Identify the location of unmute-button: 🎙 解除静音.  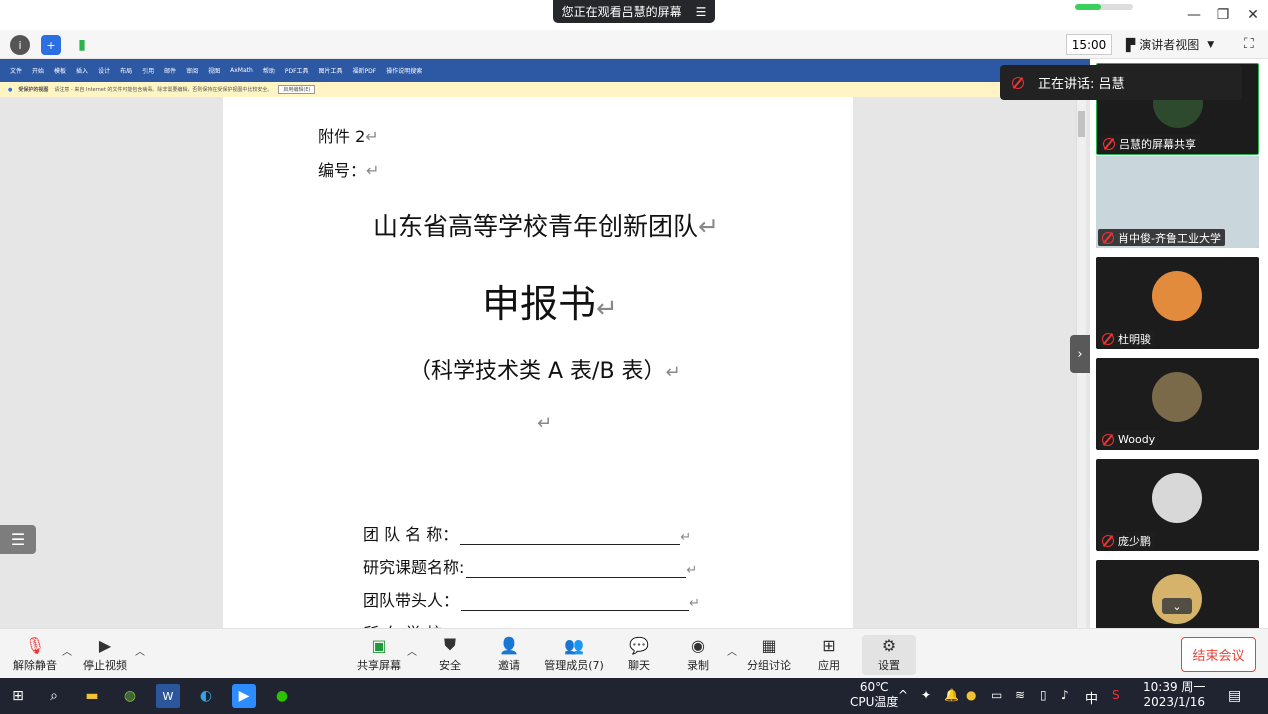
(35, 655).